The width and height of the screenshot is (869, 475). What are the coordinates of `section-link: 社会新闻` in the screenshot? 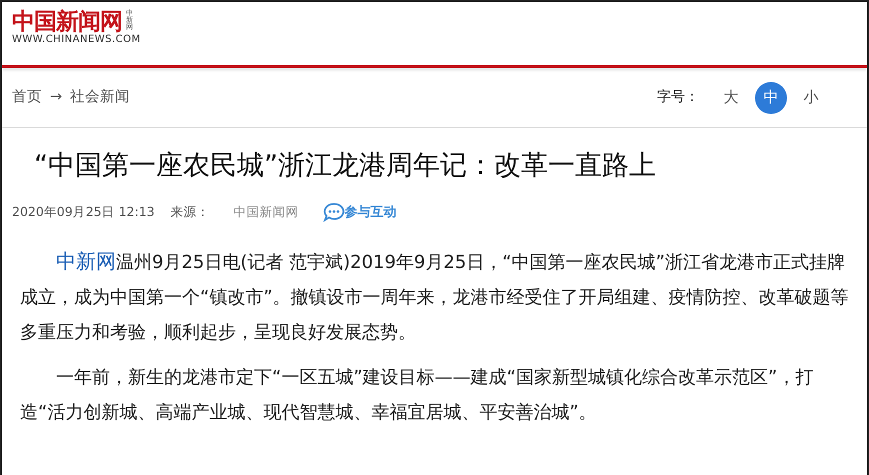 It's located at (100, 97).